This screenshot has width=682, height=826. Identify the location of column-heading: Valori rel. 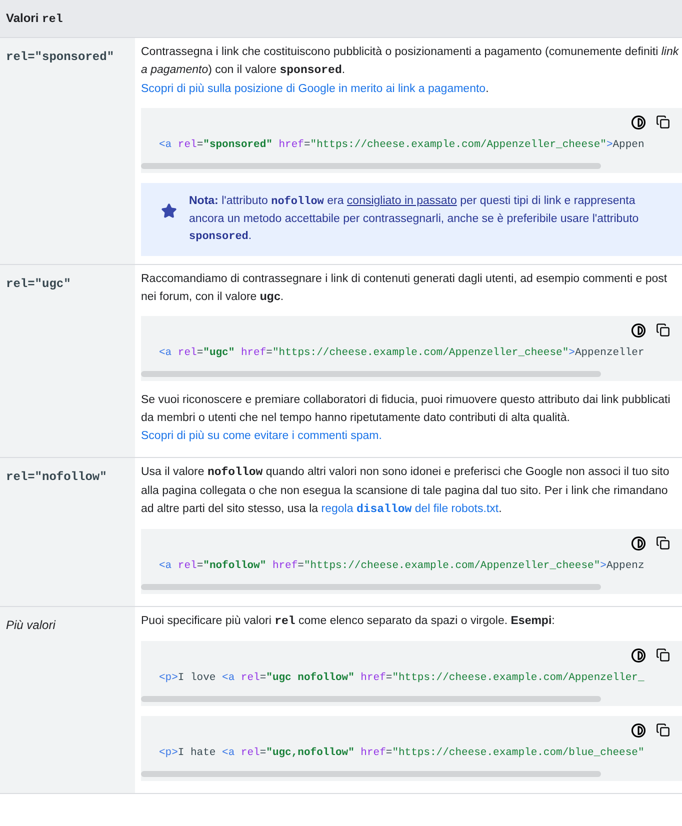
(34, 19).